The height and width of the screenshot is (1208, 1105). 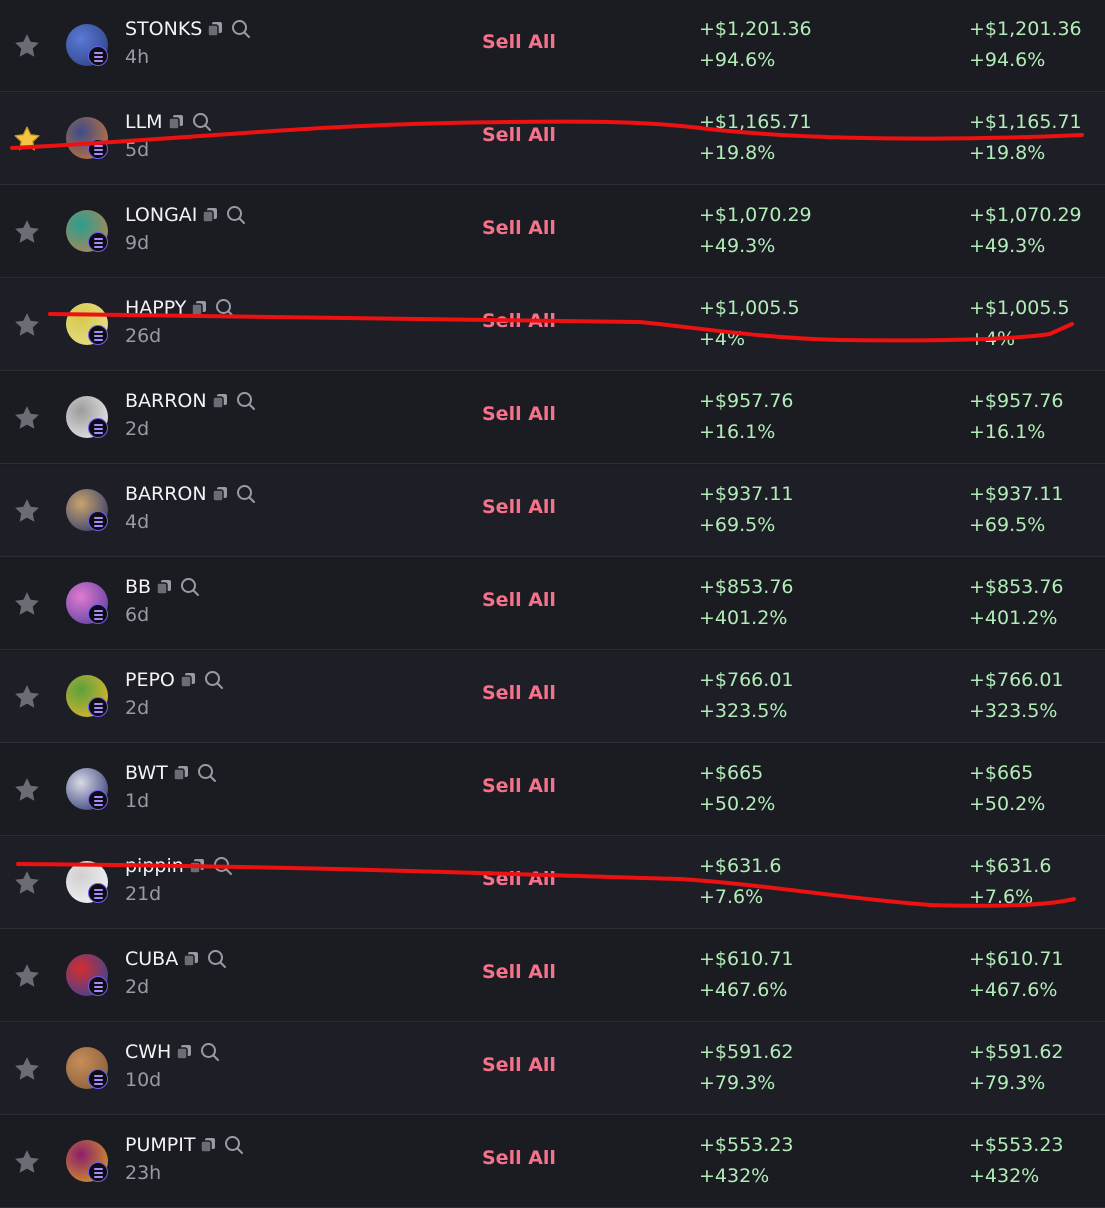 What do you see at coordinates (749, 308) in the screenshot?
I see `unrealized-pnl-value: +$1,005.5` at bounding box center [749, 308].